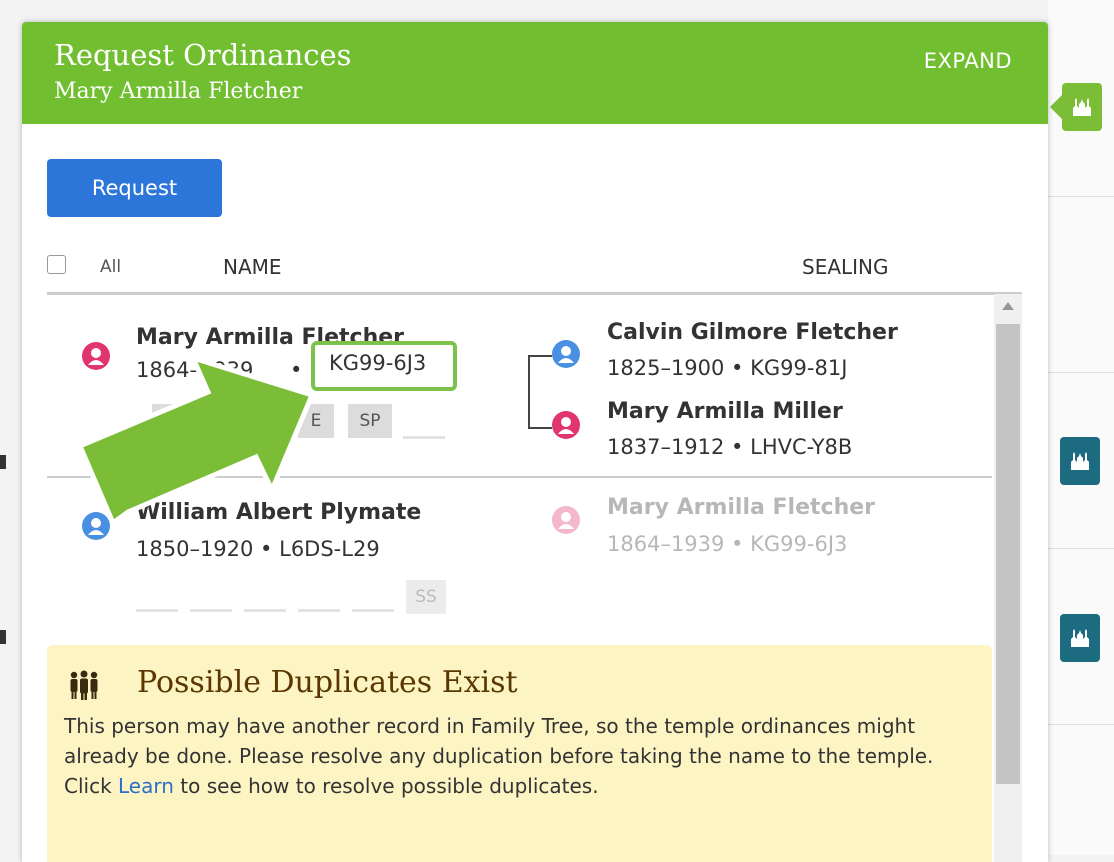 The height and width of the screenshot is (862, 1114). What do you see at coordinates (377, 363) in the screenshot?
I see `person-id: KG99-6J3` at bounding box center [377, 363].